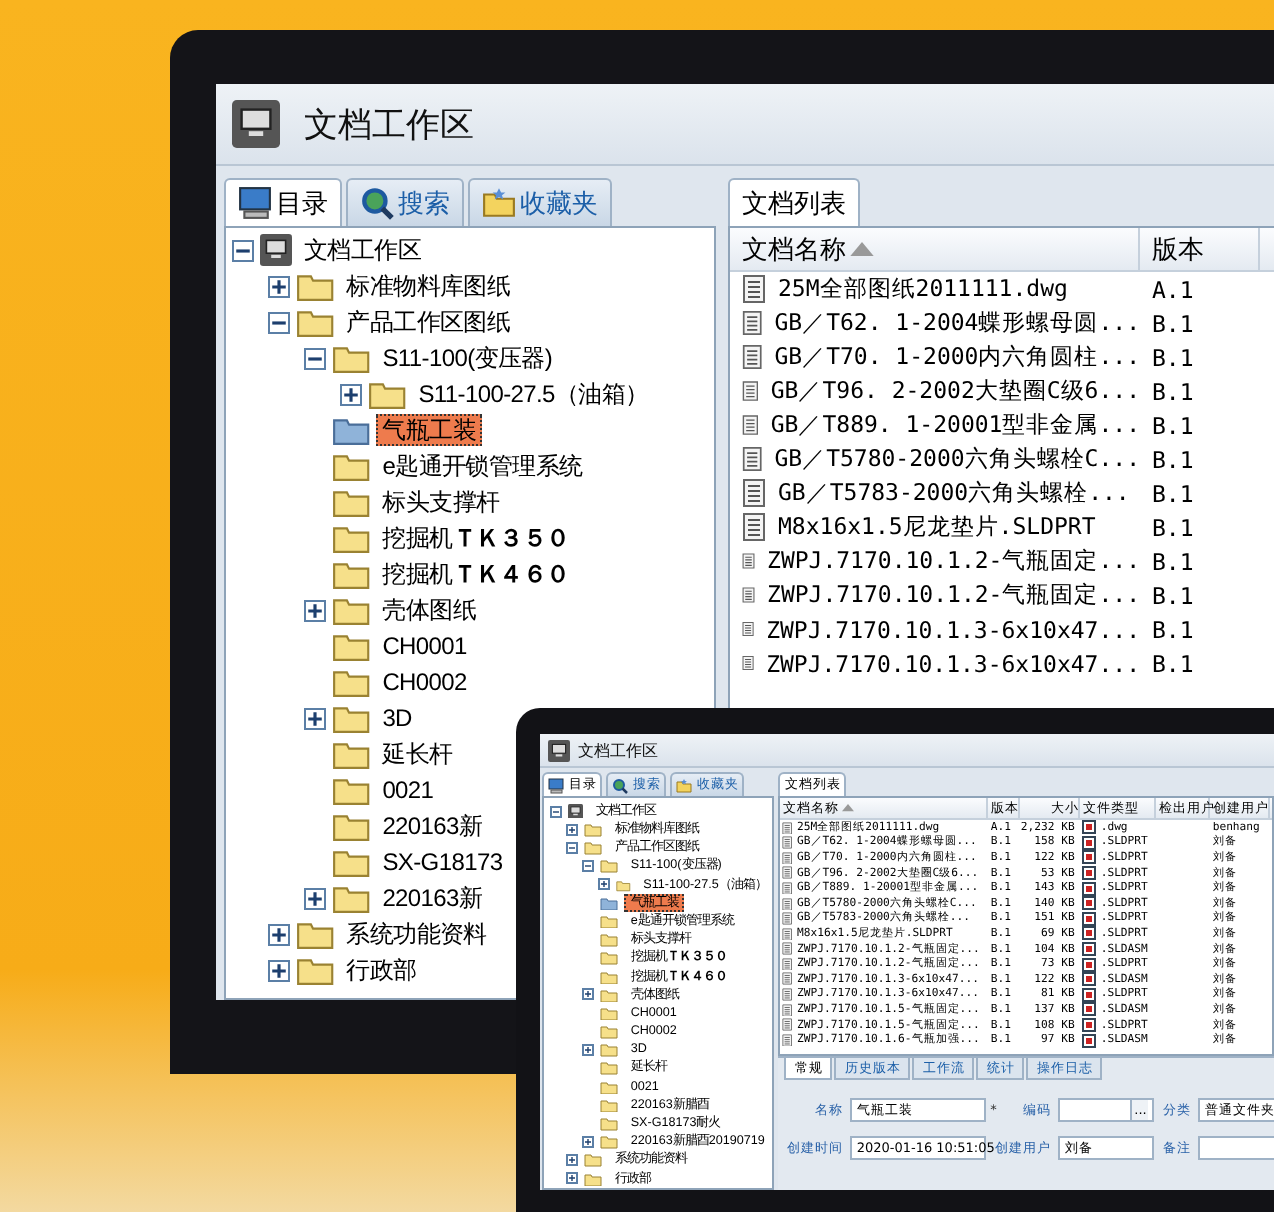 This screenshot has width=1274, height=1212. What do you see at coordinates (424, 682) in the screenshot?
I see `tree-item: CH0002` at bounding box center [424, 682].